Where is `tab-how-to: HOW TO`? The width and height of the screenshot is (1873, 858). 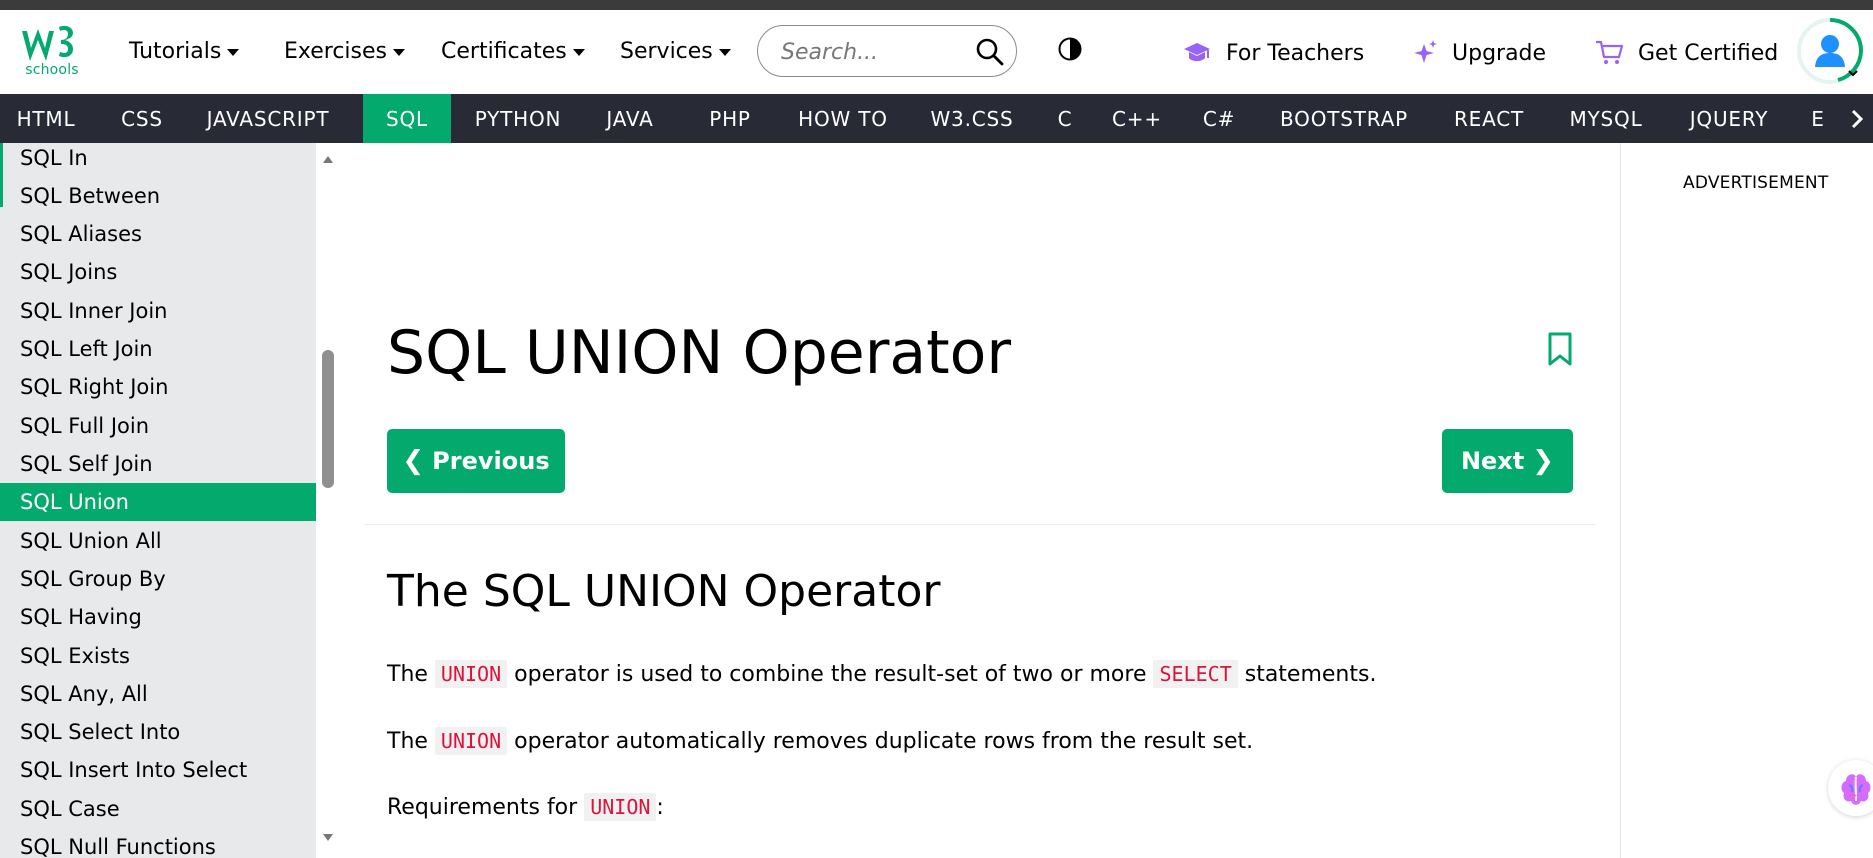
tab-how-to: HOW TO is located at coordinates (843, 118).